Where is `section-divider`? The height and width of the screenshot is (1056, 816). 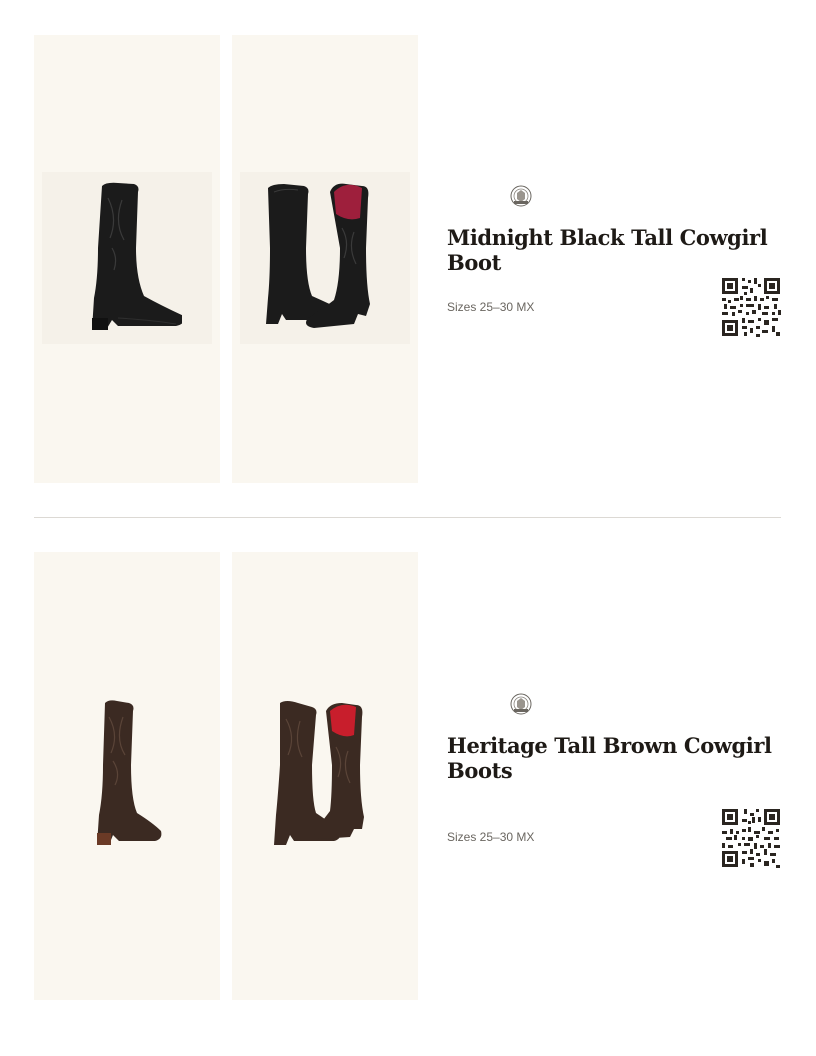
section-divider is located at coordinates (407, 517).